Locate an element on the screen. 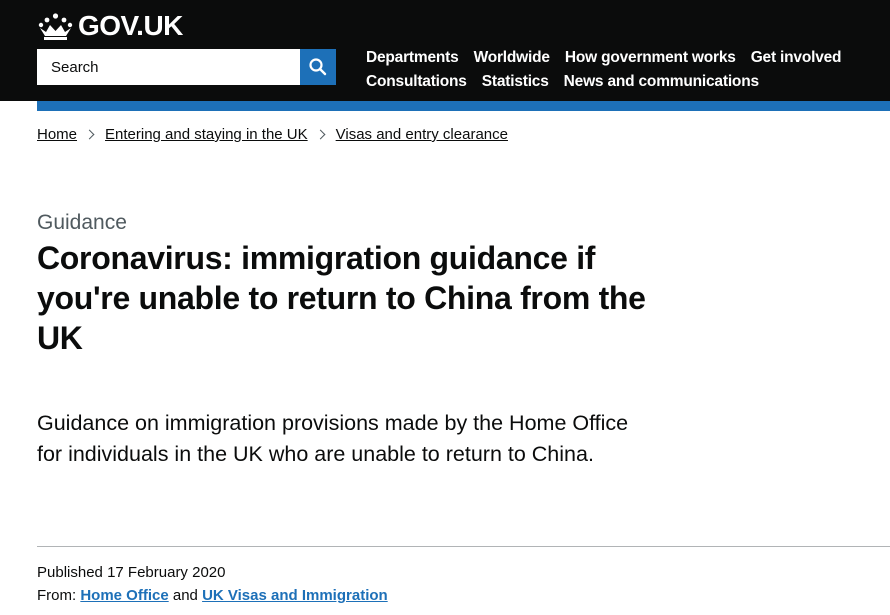 The height and width of the screenshot is (615, 890). org-link-home-office: Home Office is located at coordinates (124, 595).